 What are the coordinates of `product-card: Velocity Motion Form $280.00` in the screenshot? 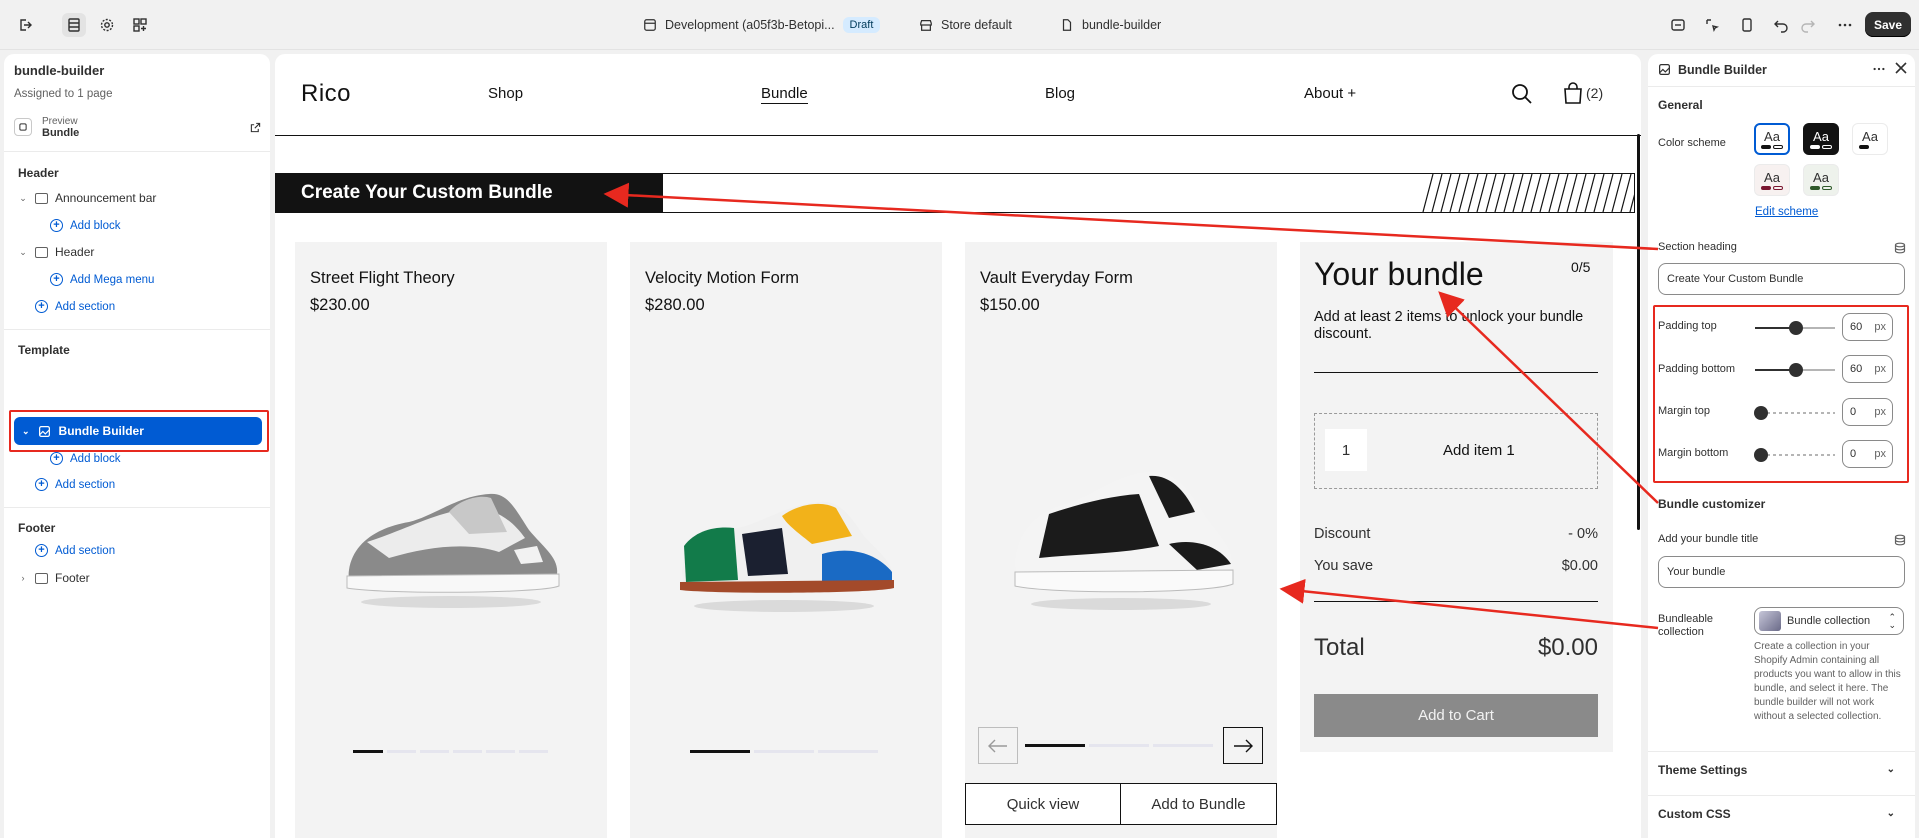 It's located at (786, 540).